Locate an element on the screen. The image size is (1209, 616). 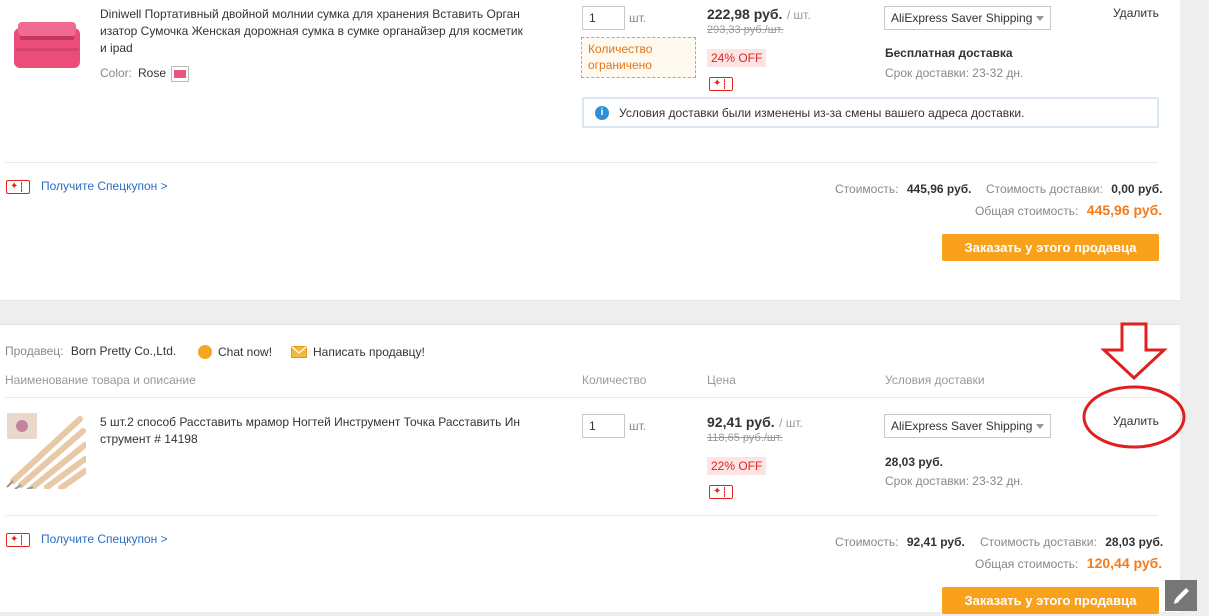
seller-info: Продавец: Born Pretty Co.,Ltd. is located at coordinates (90, 351).